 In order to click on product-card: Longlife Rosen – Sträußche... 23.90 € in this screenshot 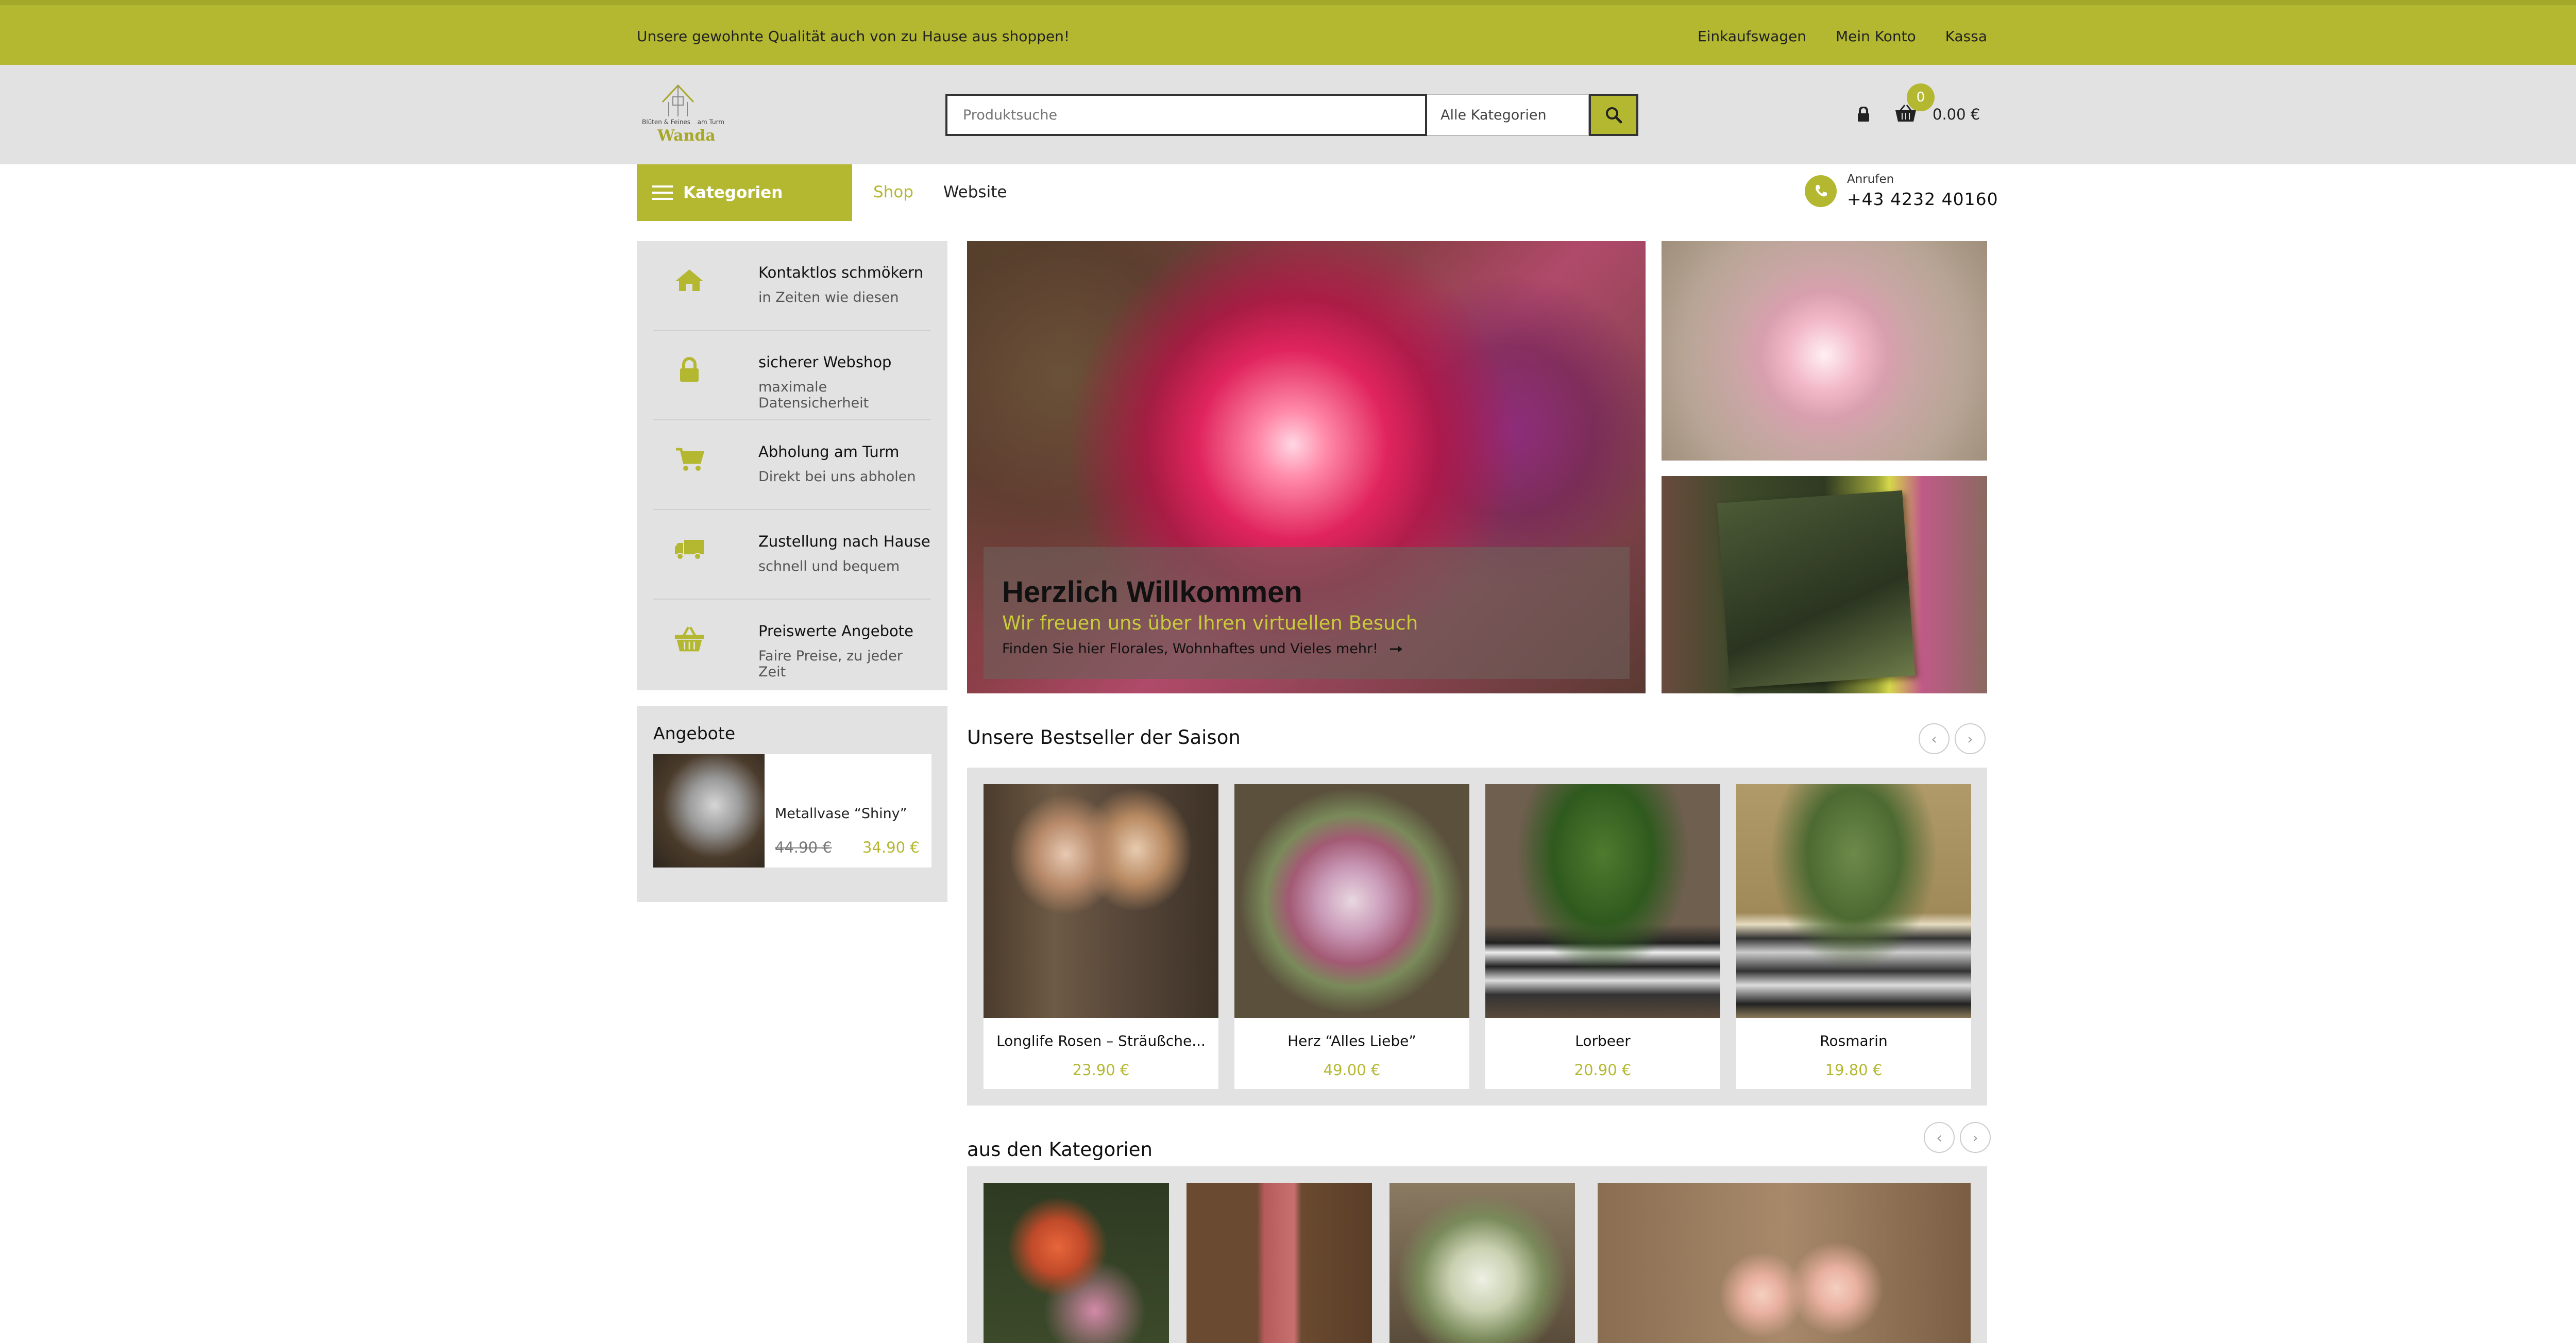, I will do `click(1101, 936)`.